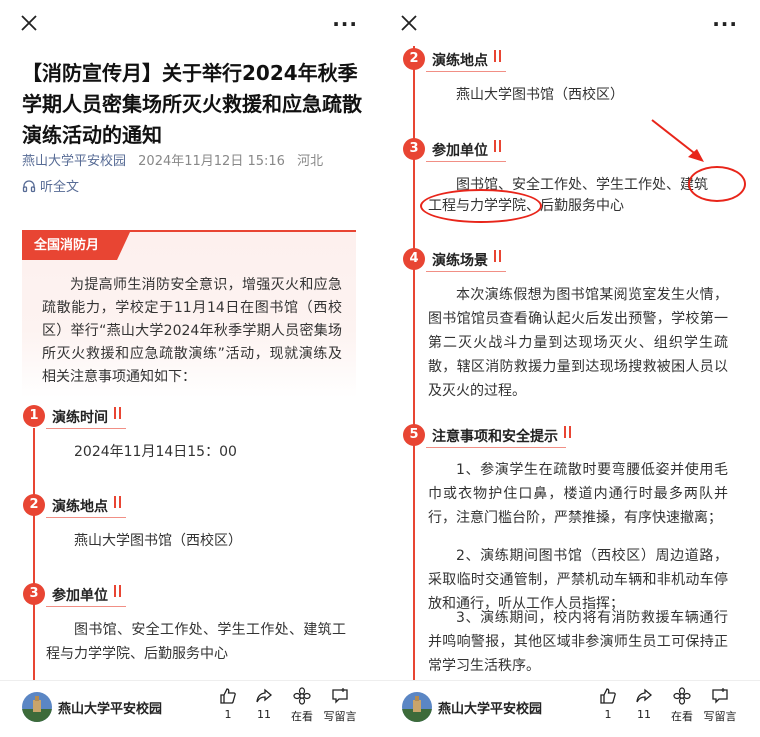  Describe the element at coordinates (74, 161) in the screenshot. I see `account-link: 燕山大学平安校园` at that location.